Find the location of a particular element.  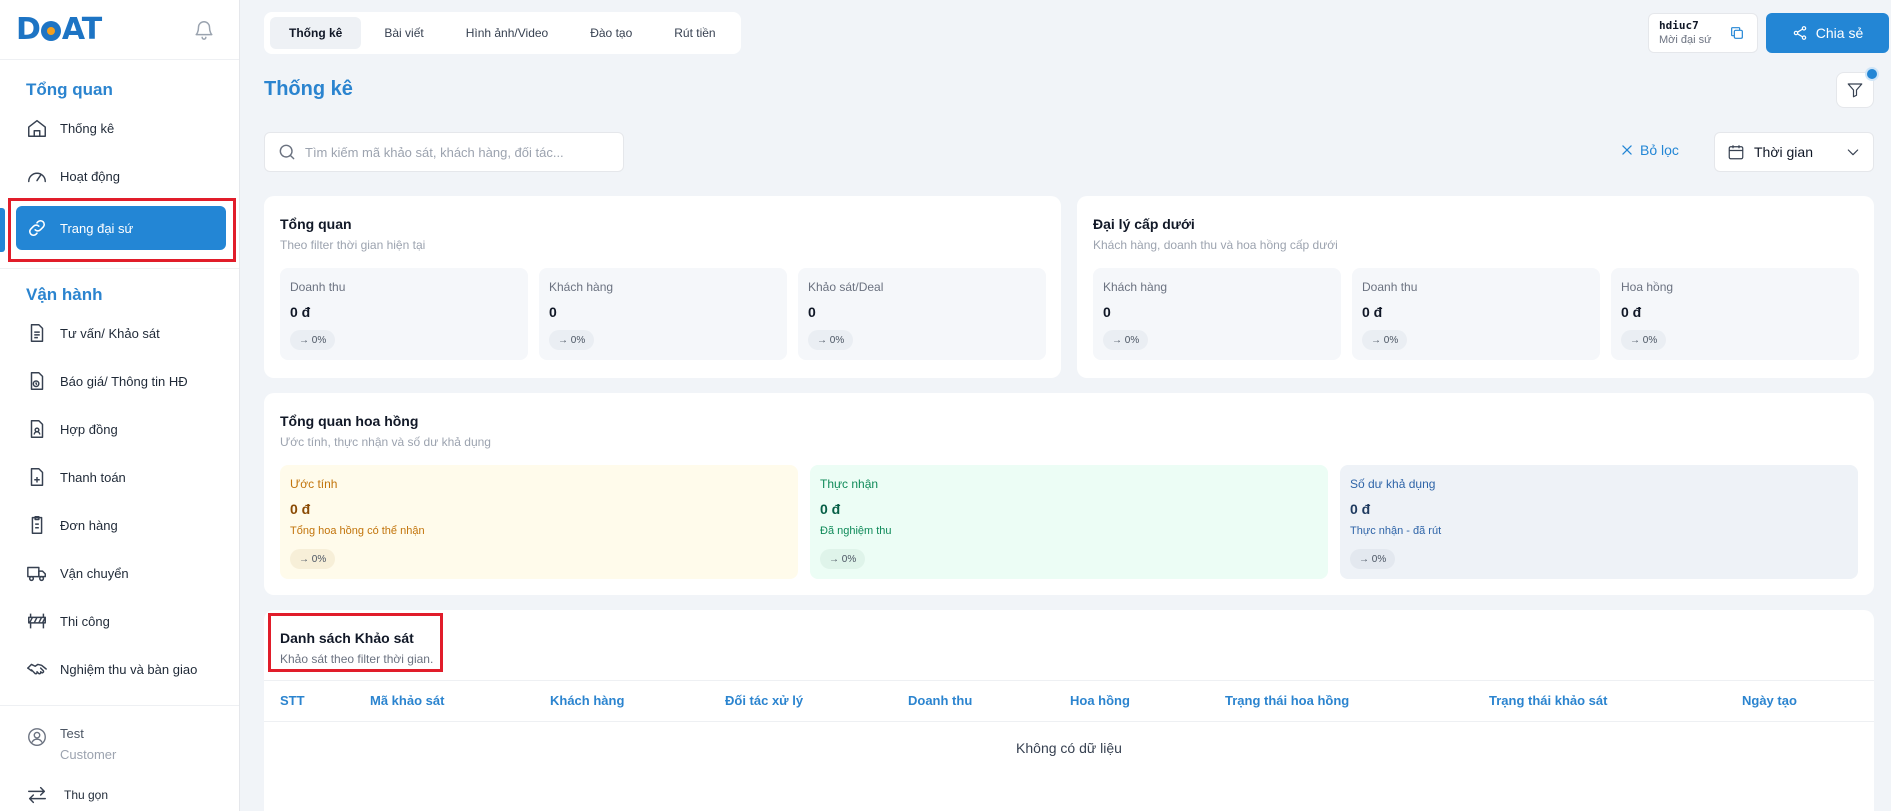

tab-posts: Bài viết is located at coordinates (403, 33).